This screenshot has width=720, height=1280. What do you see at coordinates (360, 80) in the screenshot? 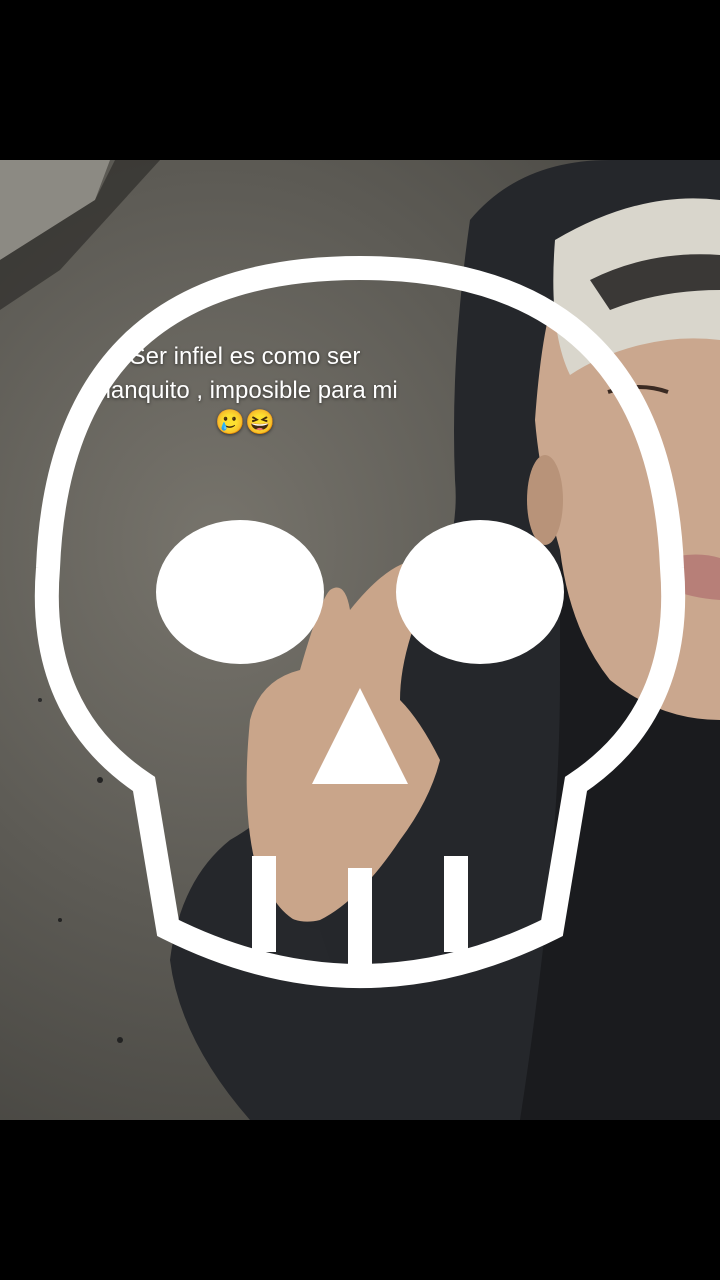
I see `top-letterbox` at bounding box center [360, 80].